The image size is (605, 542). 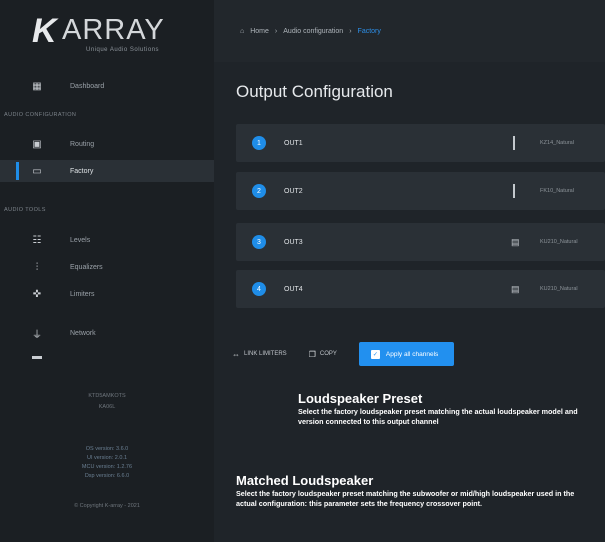 I want to click on output-number-badge: 2, so click(x=259, y=191).